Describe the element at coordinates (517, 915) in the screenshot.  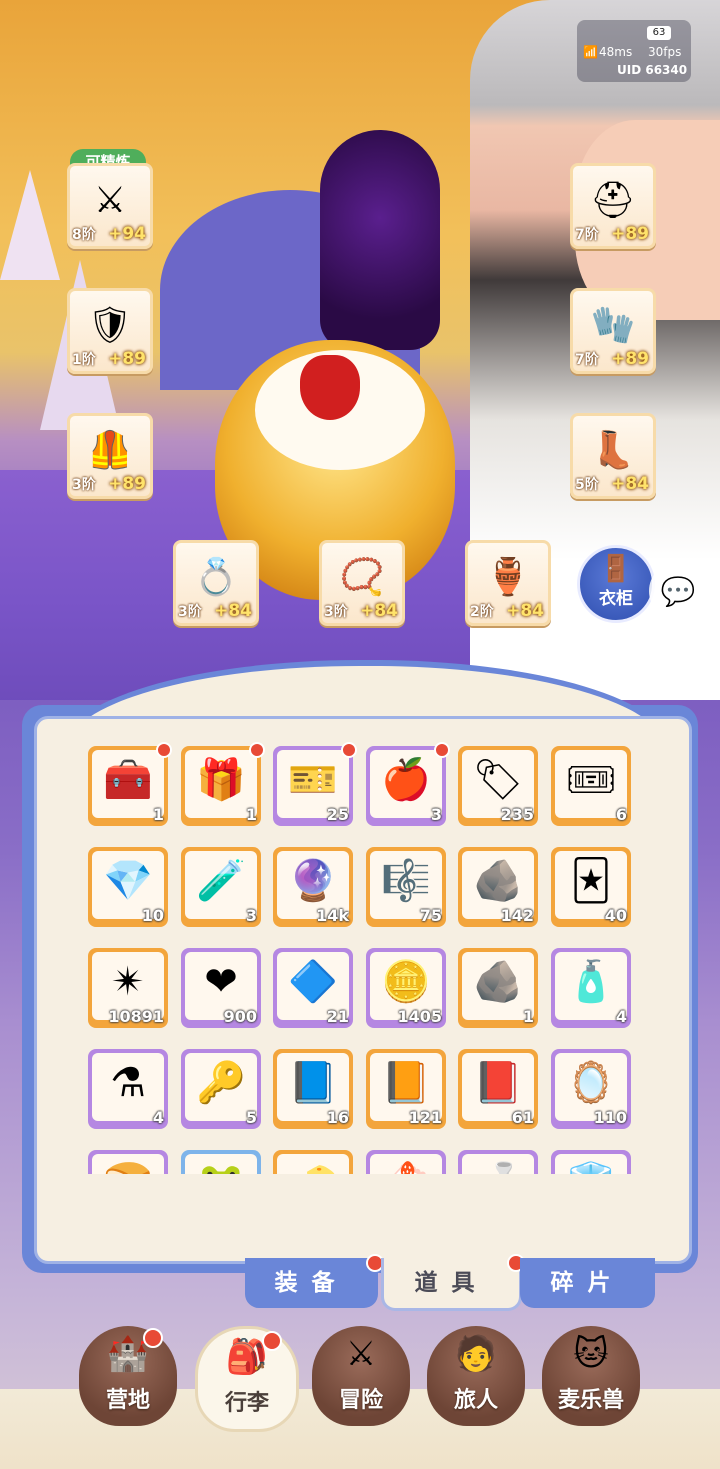
I see `item-count: 142` at that location.